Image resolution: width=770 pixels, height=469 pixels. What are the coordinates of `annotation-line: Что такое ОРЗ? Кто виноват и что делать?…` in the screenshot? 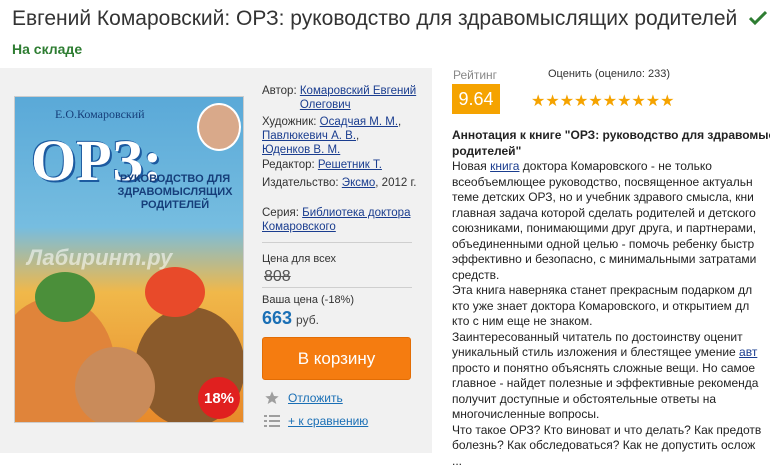 It's located at (611, 431).